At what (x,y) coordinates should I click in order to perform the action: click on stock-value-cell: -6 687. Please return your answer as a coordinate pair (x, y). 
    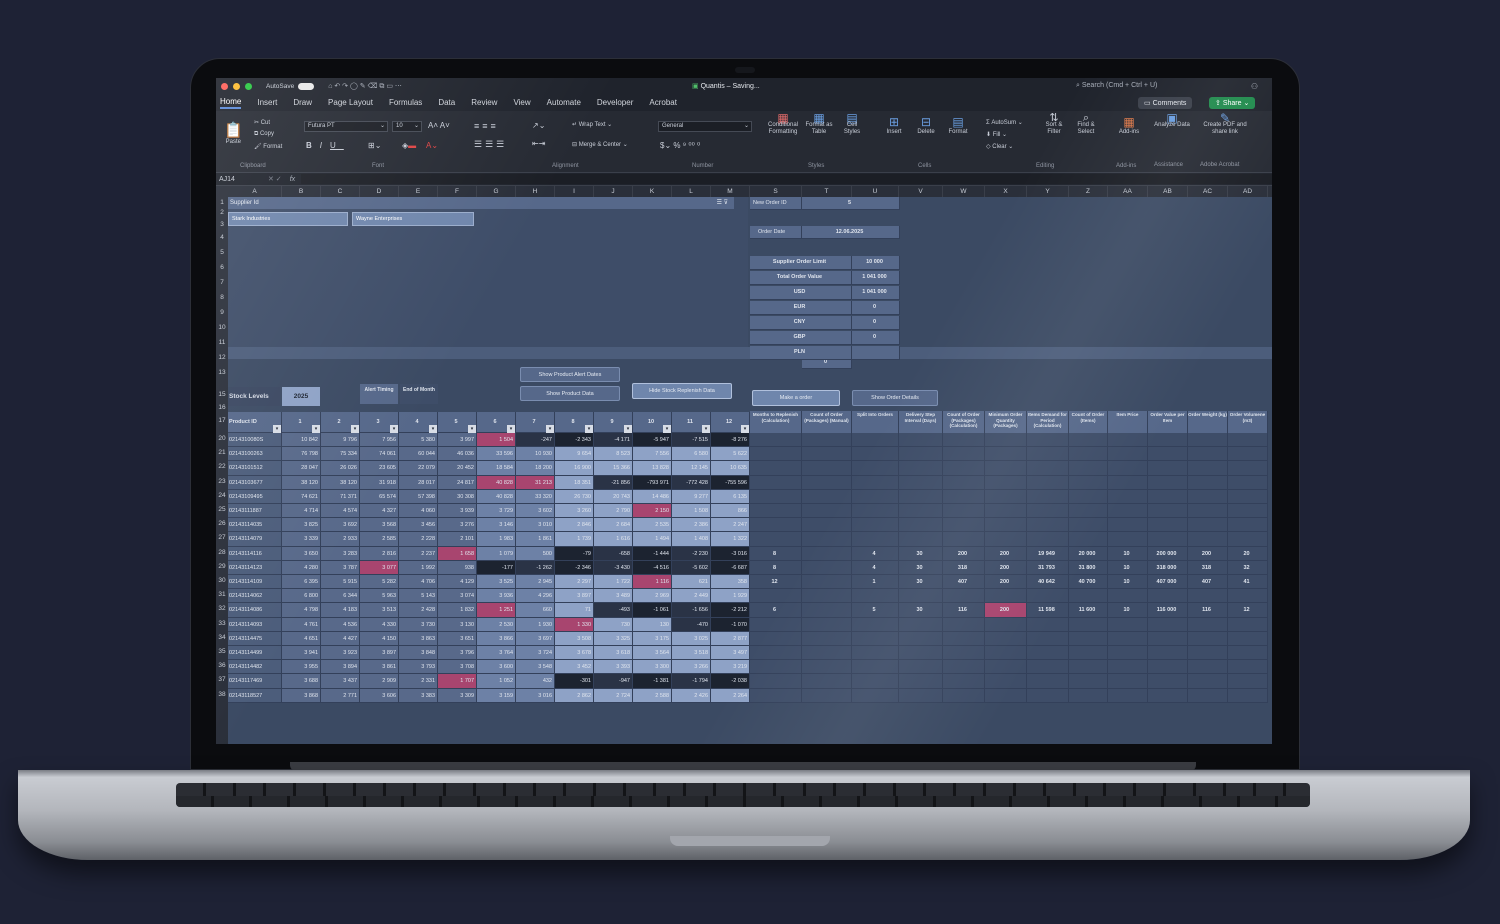
    Looking at the image, I should click on (730, 567).